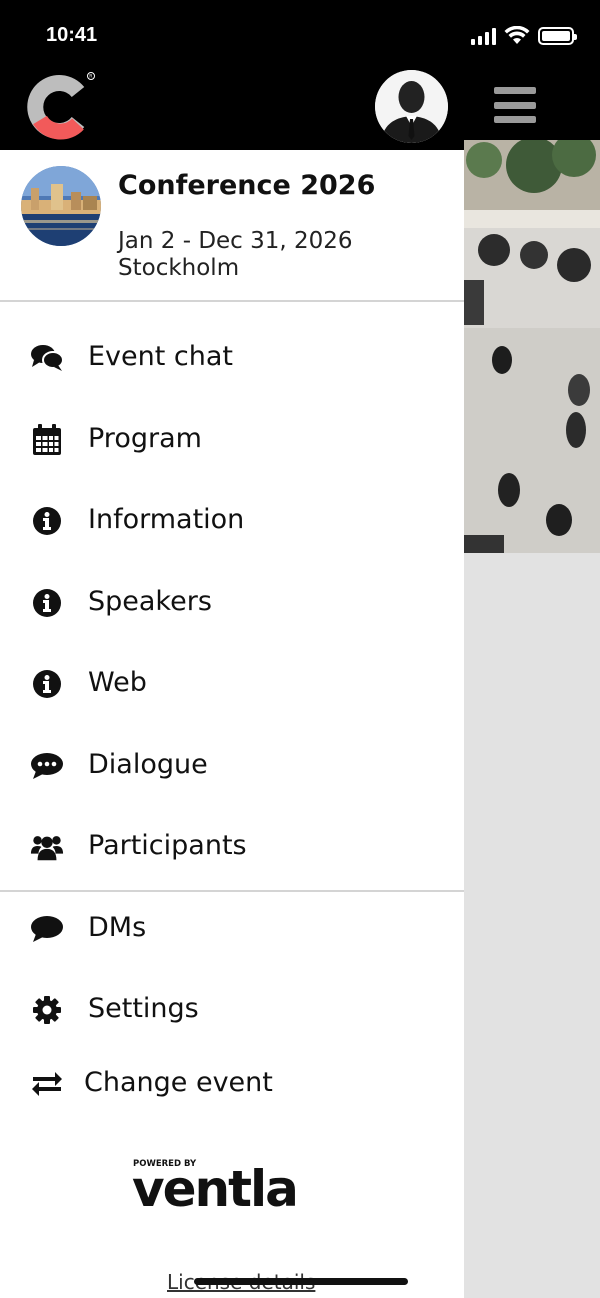 The image size is (600, 1298). I want to click on menu-item-label: Program, so click(145, 438).